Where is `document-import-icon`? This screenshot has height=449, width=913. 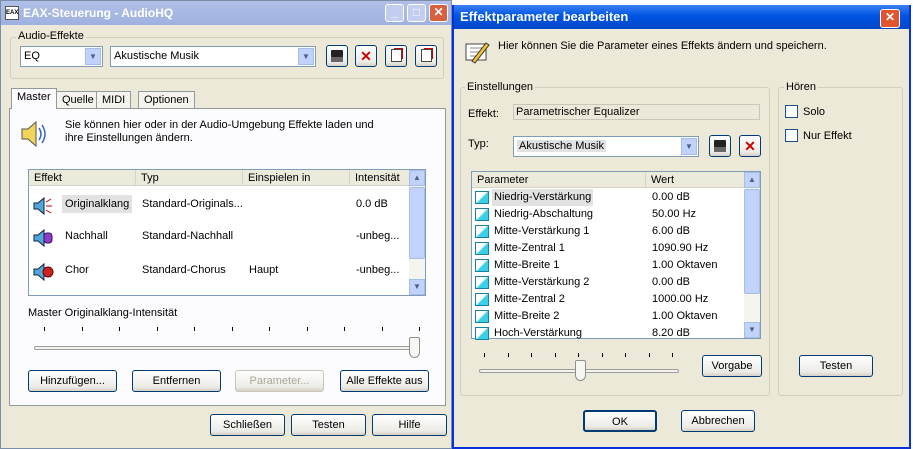 document-import-icon is located at coordinates (396, 55).